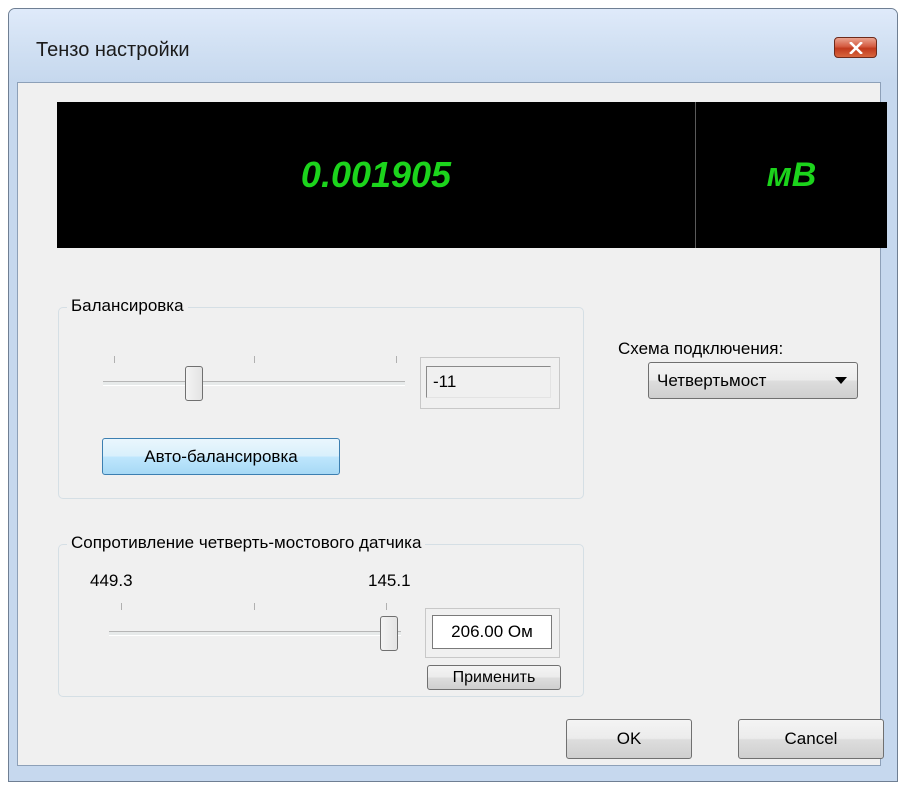  I want to click on measurement-unit: мВ, so click(791, 174).